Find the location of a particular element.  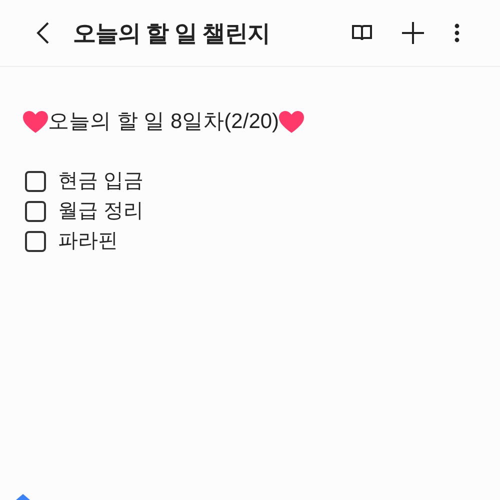

add-icon is located at coordinates (413, 33).